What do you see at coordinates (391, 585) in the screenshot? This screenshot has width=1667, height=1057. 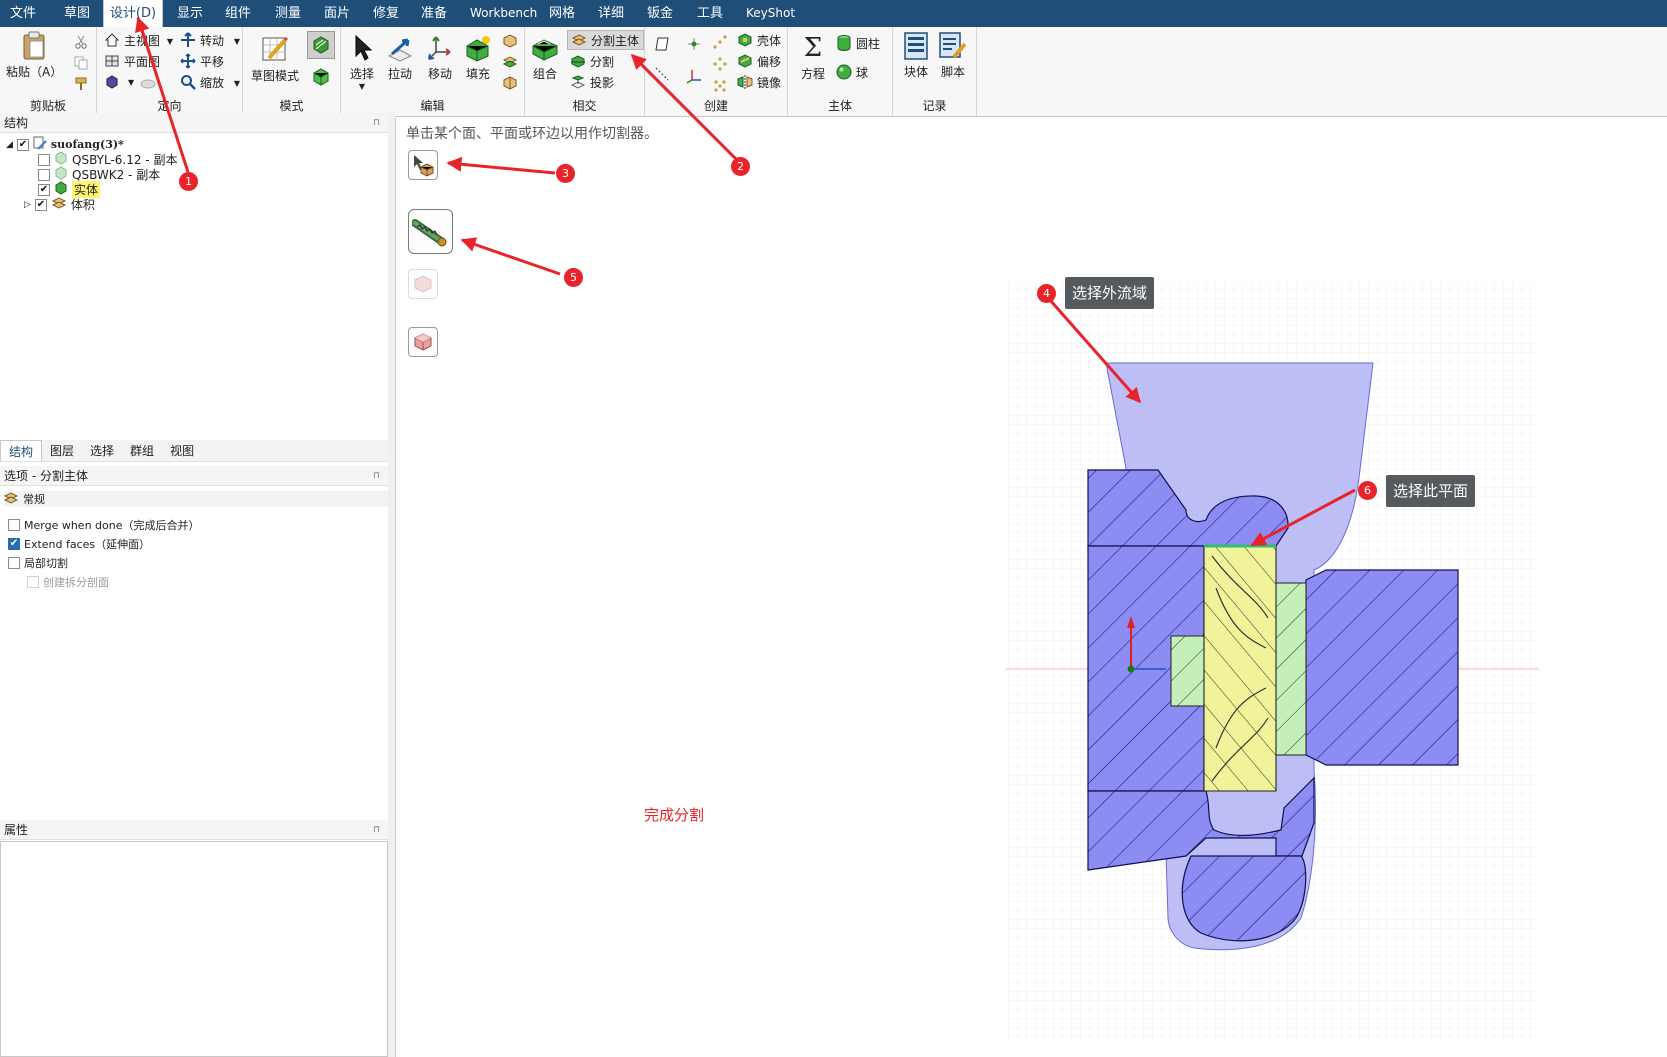 I see `panel-splitter` at bounding box center [391, 585].